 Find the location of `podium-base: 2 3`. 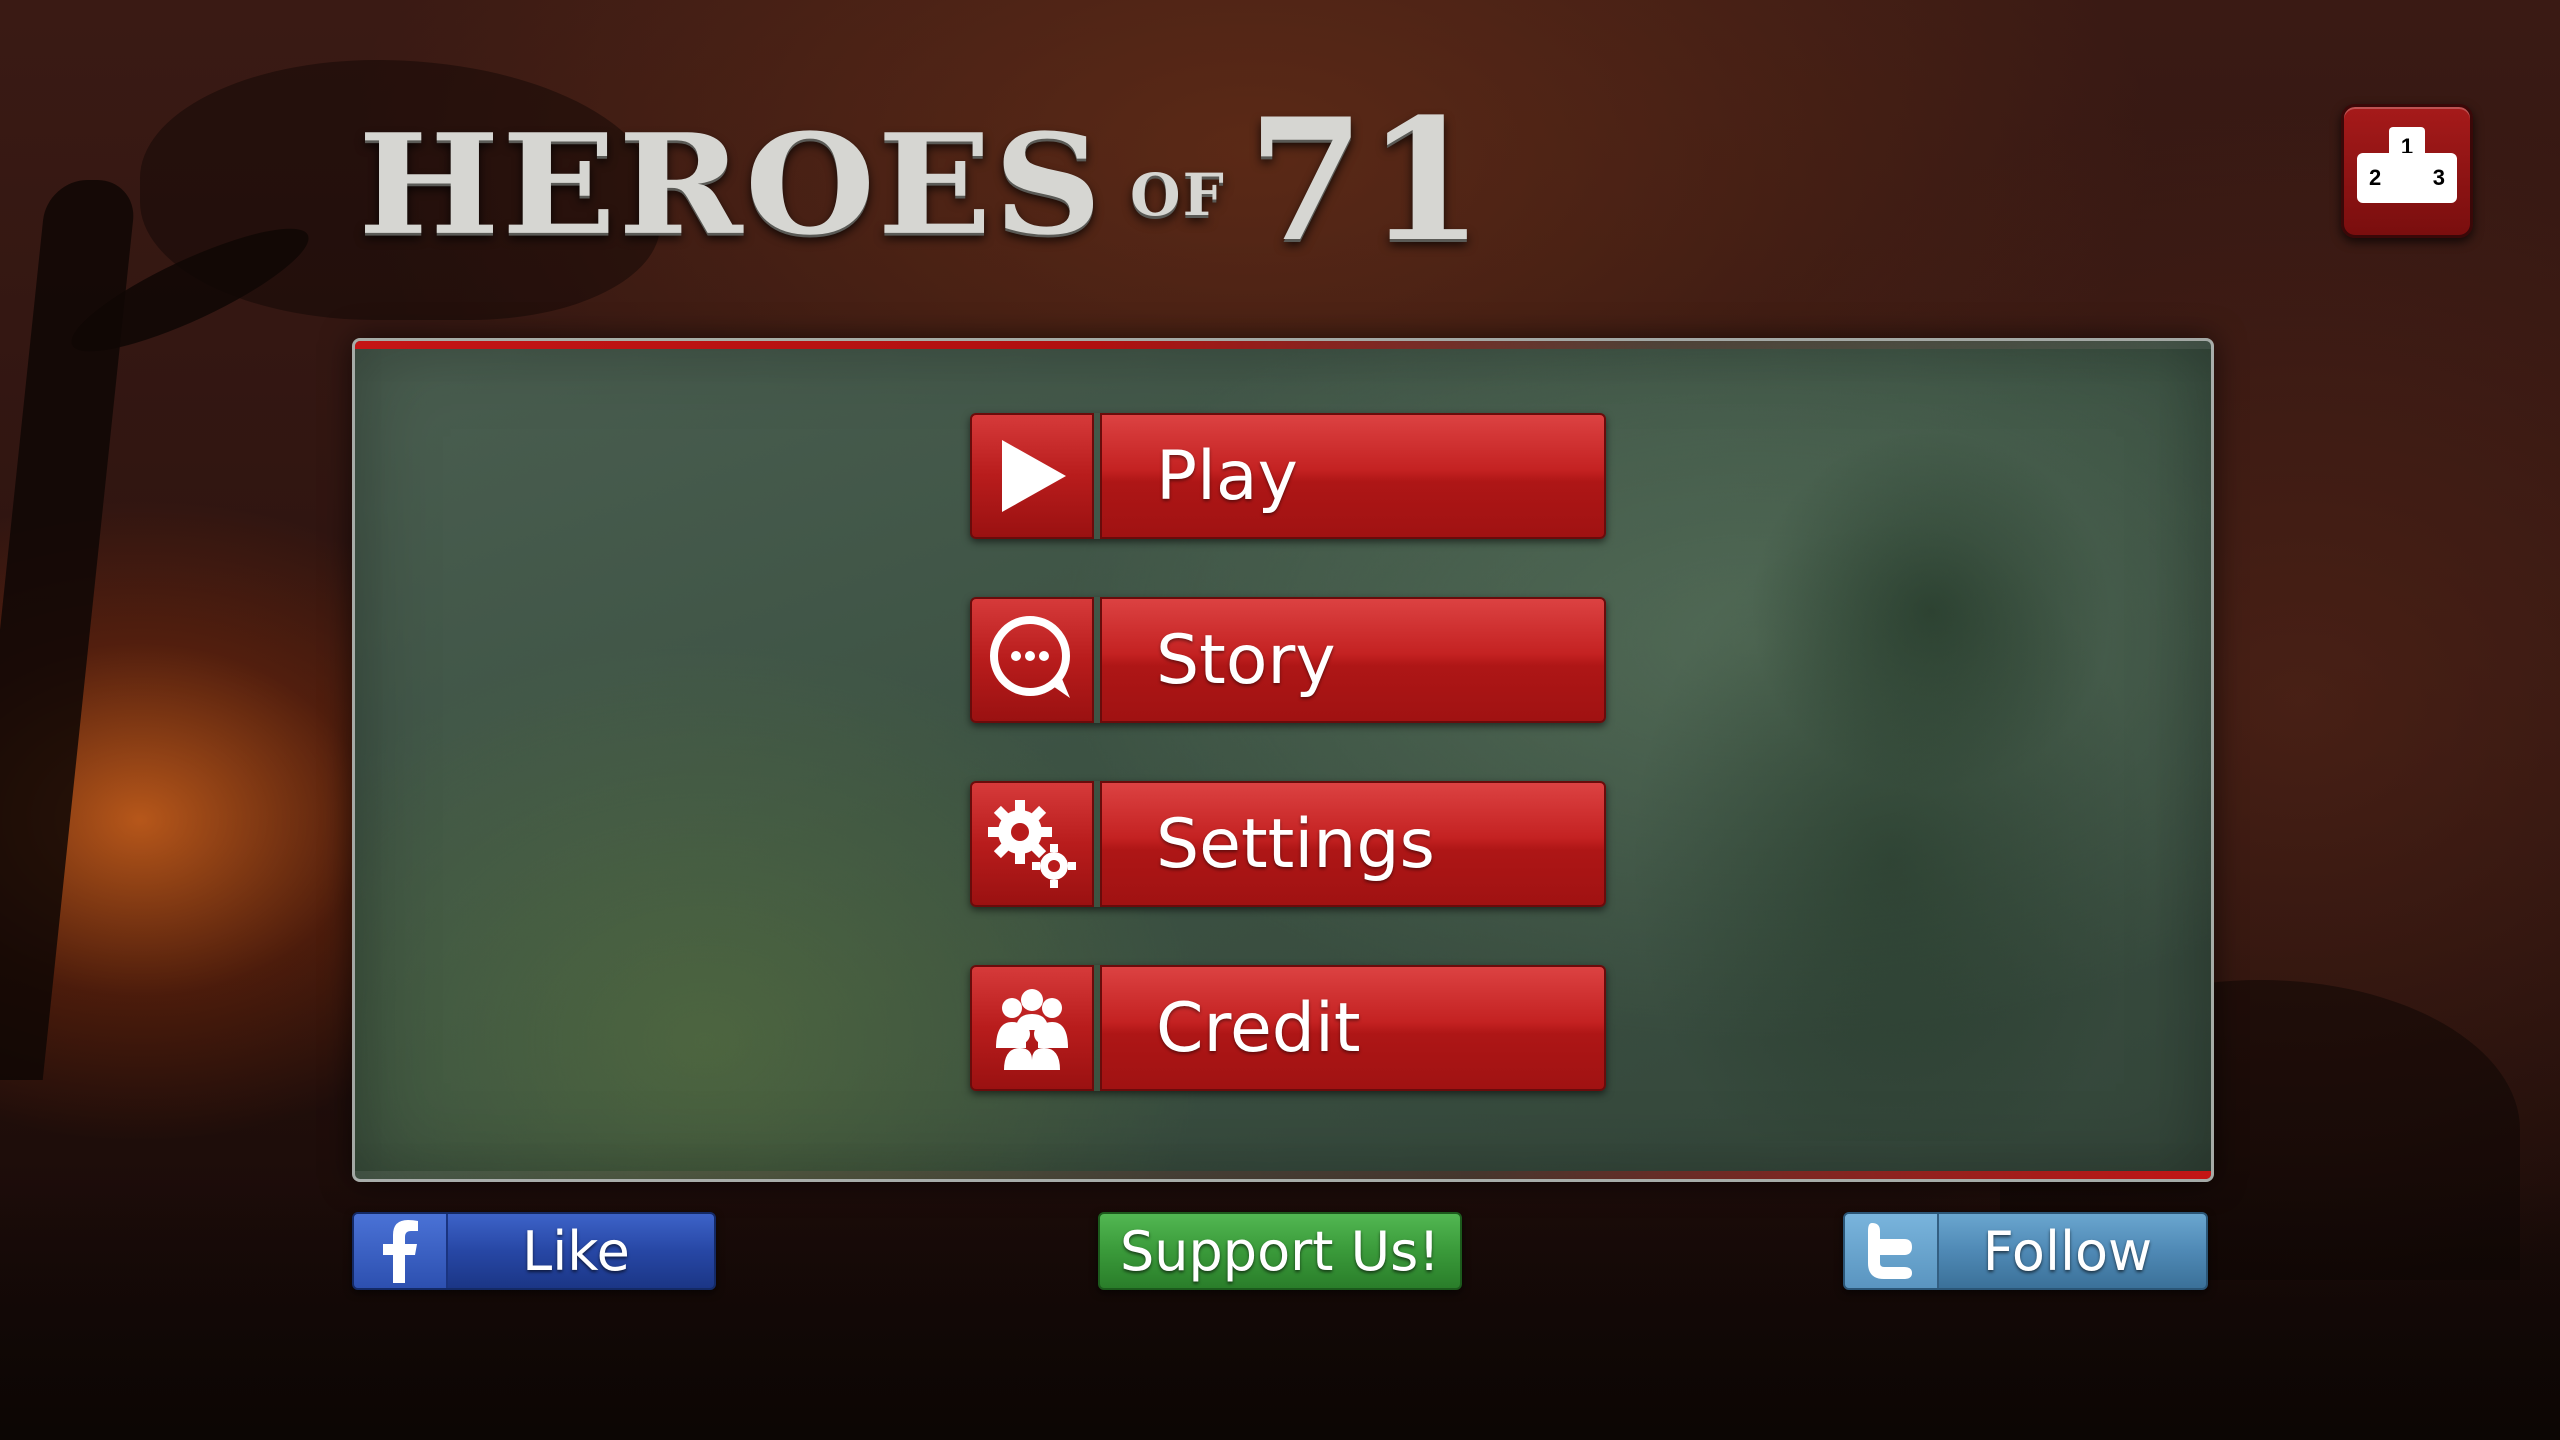

podium-base: 2 3 is located at coordinates (2407, 178).